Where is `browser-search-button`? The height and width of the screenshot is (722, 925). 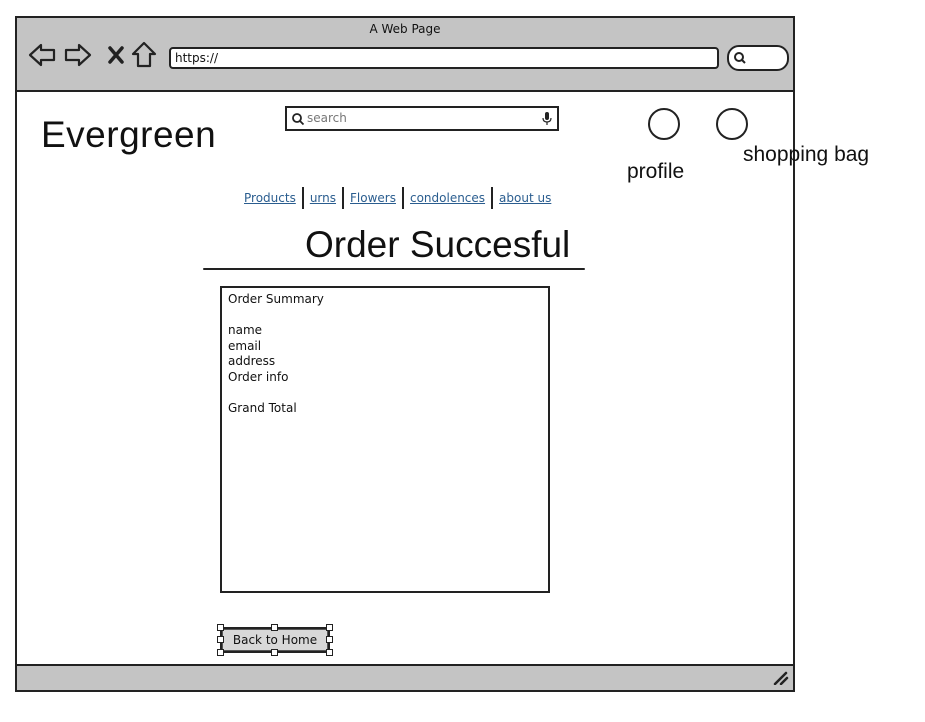 browser-search-button is located at coordinates (758, 58).